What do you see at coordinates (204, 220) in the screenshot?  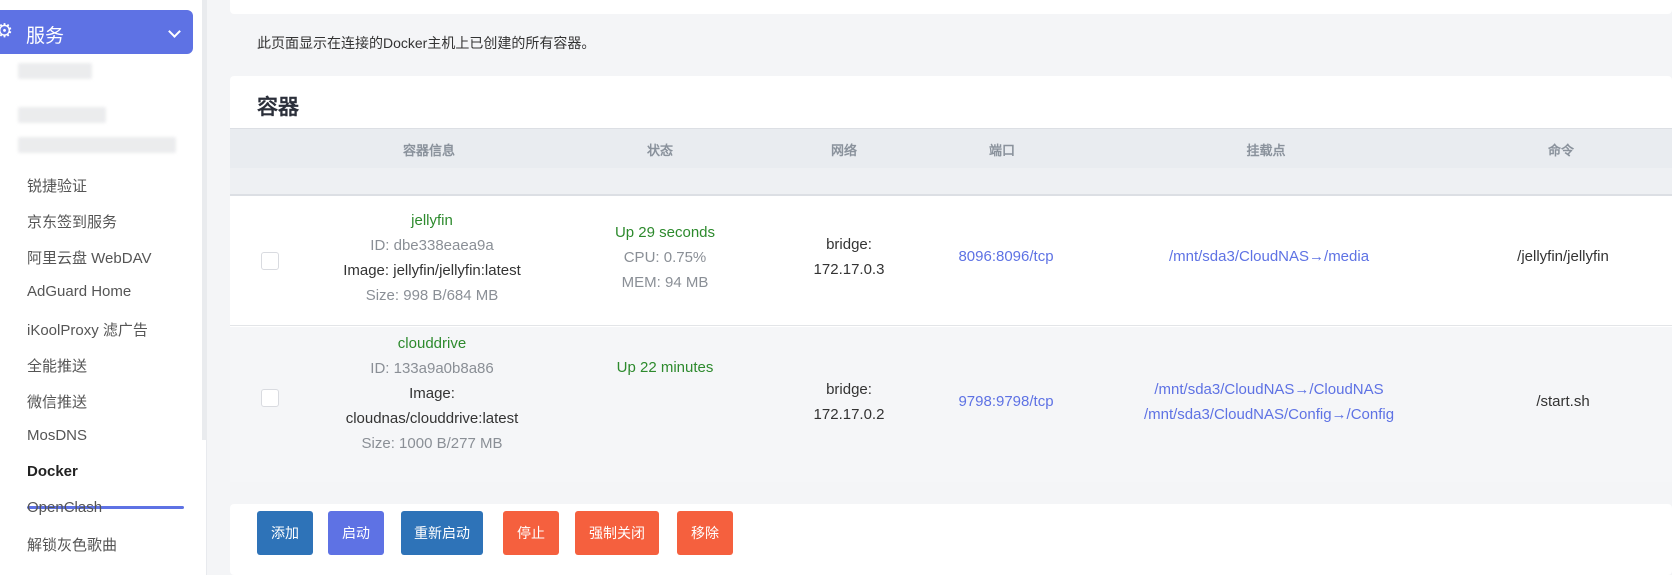 I see `sidebar-scrollbar` at bounding box center [204, 220].